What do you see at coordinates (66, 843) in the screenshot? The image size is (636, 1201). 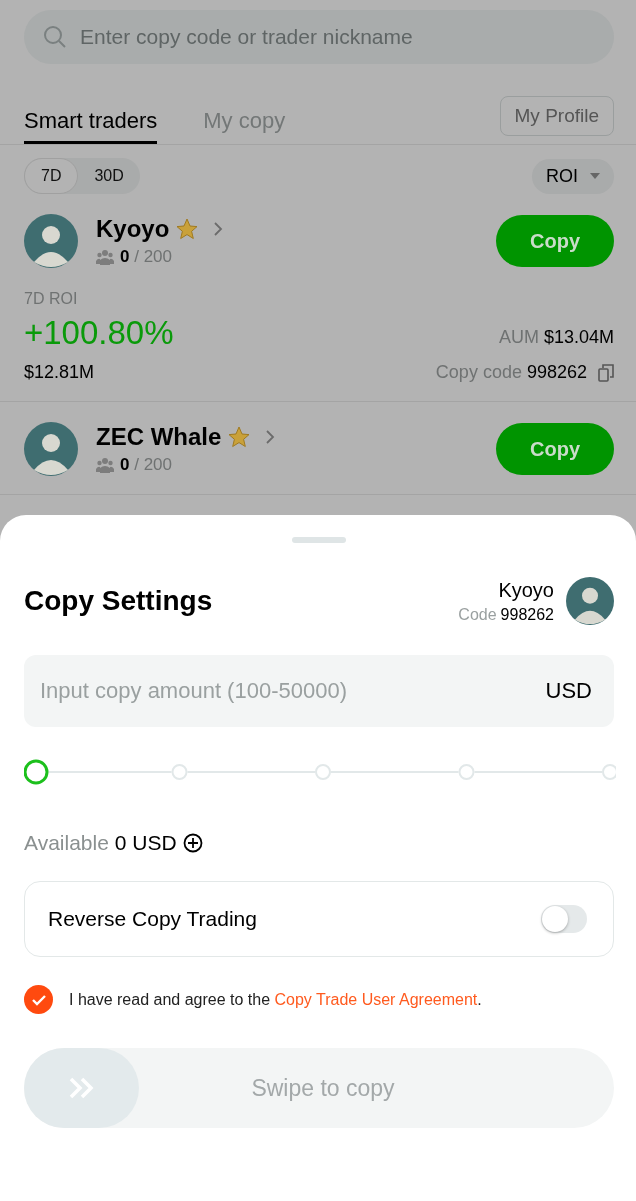 I see `available-label: Available` at bounding box center [66, 843].